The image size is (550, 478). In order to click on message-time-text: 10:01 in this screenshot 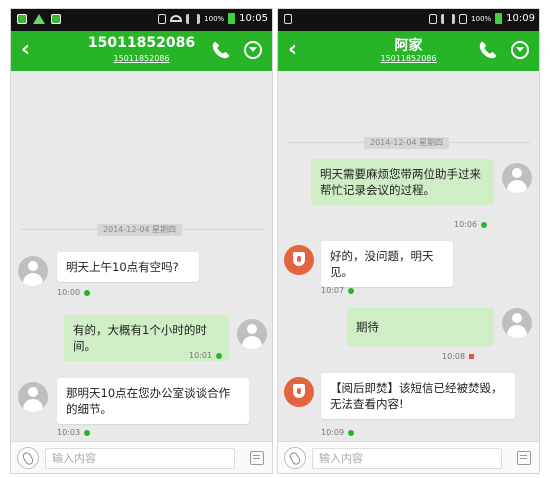, I will do `click(201, 355)`.